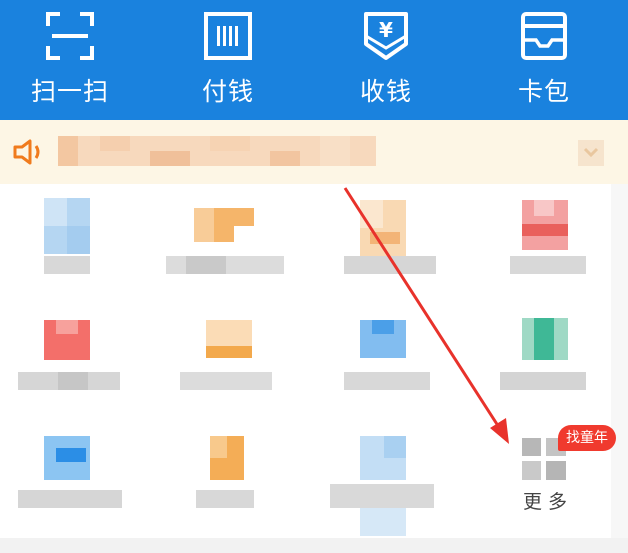  I want to click on scroll-edge, so click(619, 361).